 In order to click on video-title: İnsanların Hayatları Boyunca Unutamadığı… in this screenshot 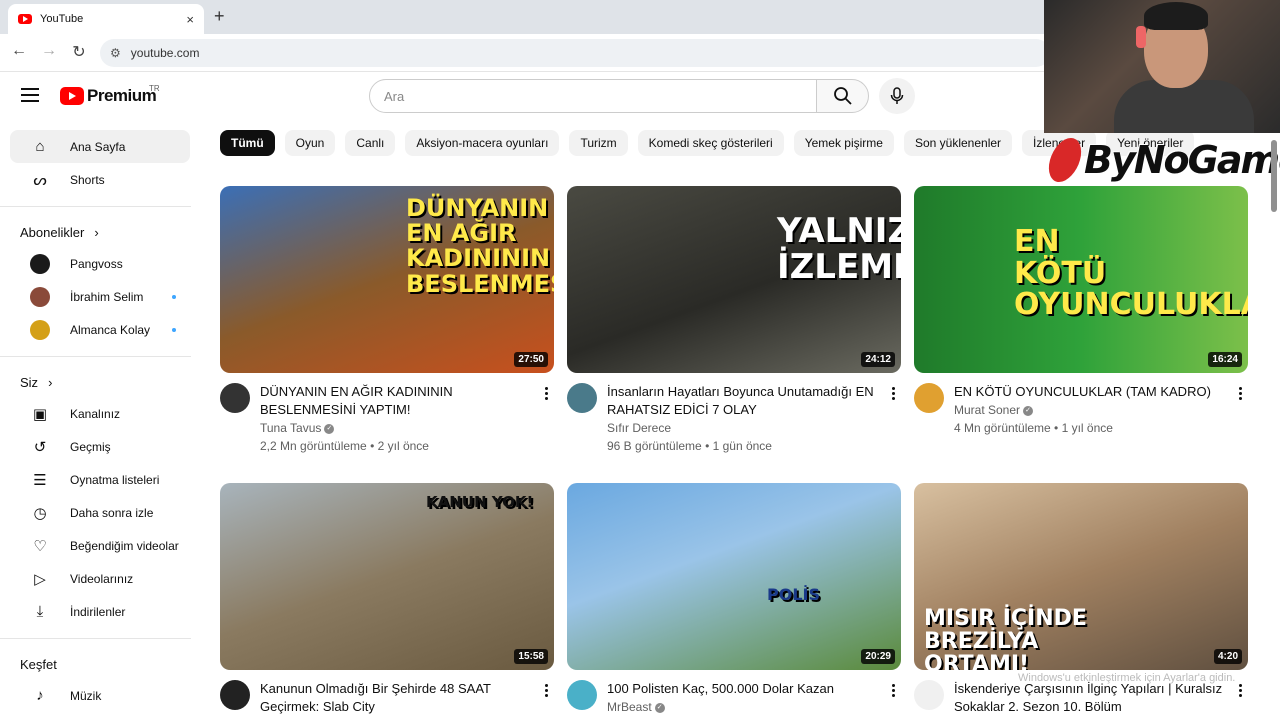, I will do `click(746, 401)`.